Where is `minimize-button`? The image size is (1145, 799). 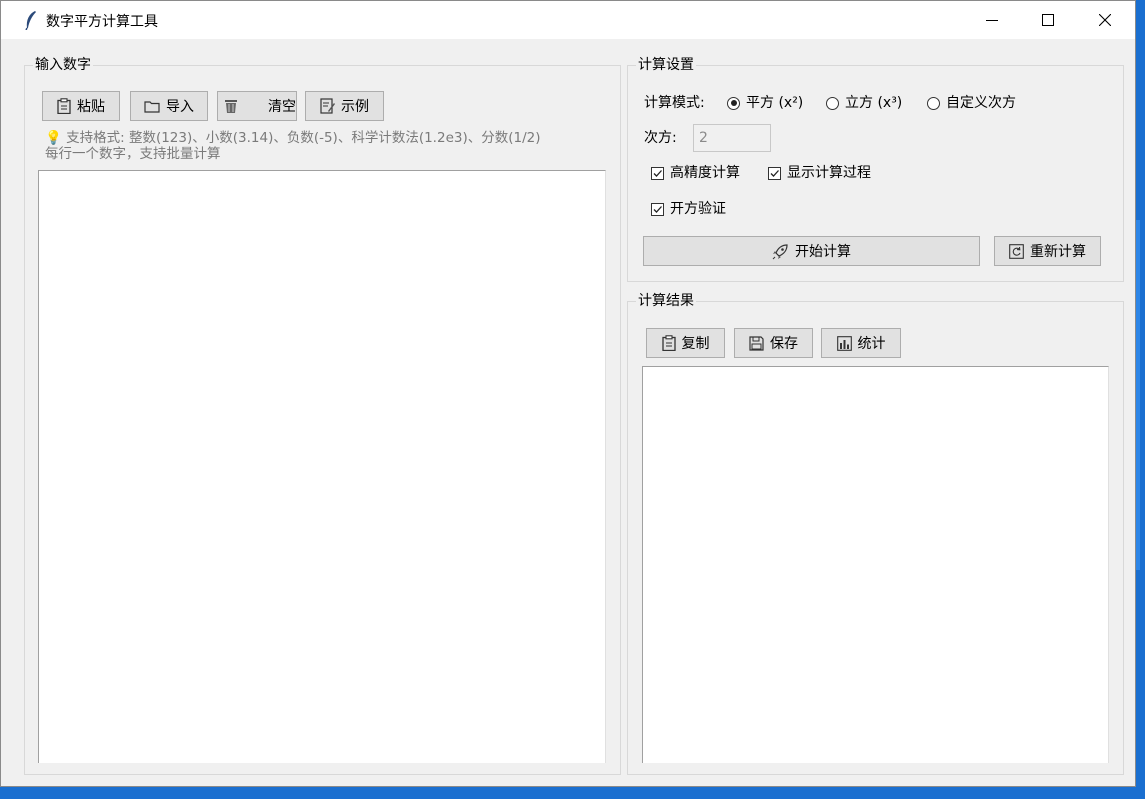 minimize-button is located at coordinates (992, 20).